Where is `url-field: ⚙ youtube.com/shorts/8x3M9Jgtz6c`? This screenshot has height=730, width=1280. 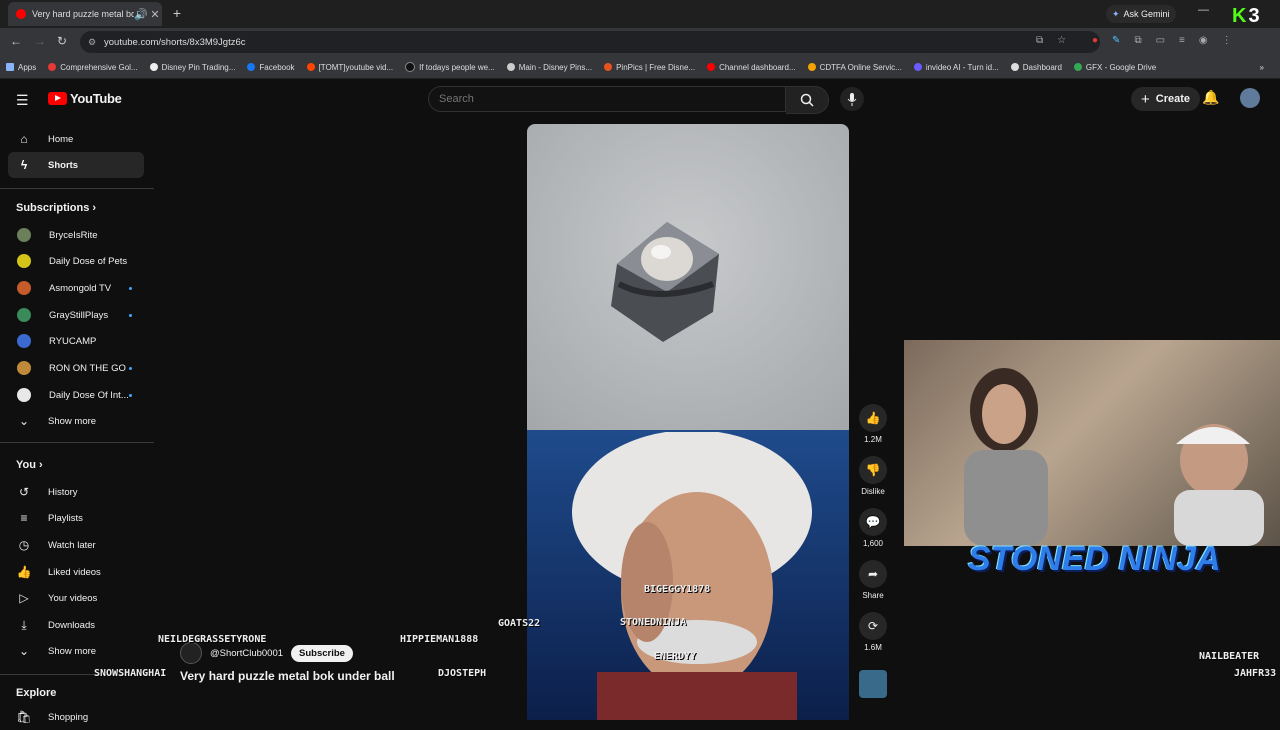
url-field: ⚙ youtube.com/shorts/8x3M9Jgtz6c is located at coordinates (590, 42).